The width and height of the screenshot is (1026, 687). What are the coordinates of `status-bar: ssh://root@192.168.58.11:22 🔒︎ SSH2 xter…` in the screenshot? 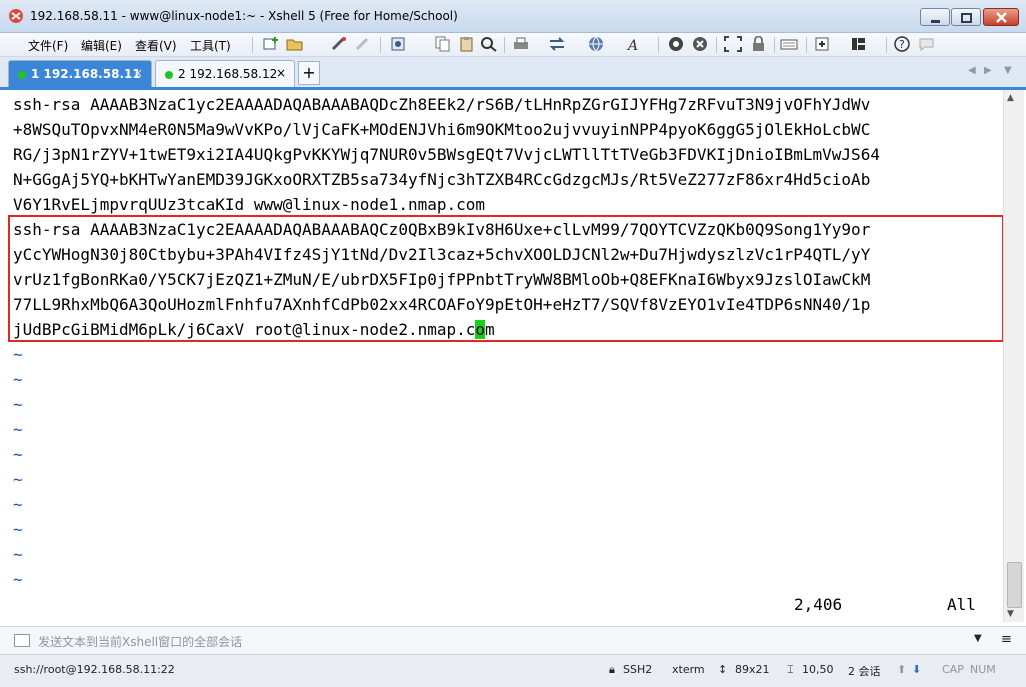 It's located at (513, 670).